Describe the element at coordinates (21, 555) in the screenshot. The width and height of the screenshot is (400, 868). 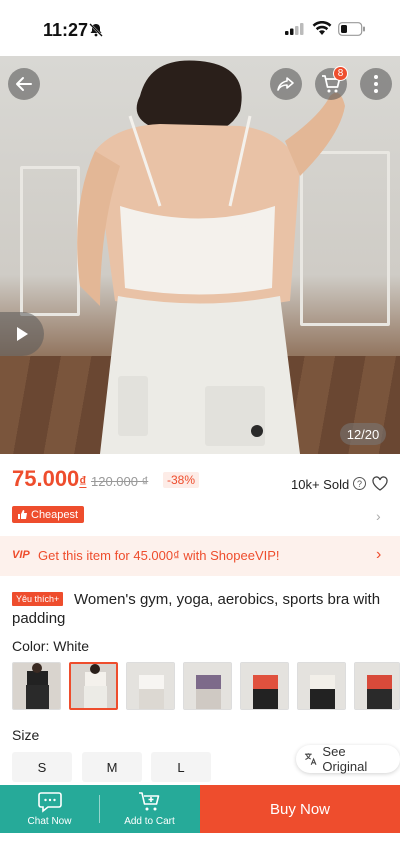
I see `vip-icon: VIP` at that location.